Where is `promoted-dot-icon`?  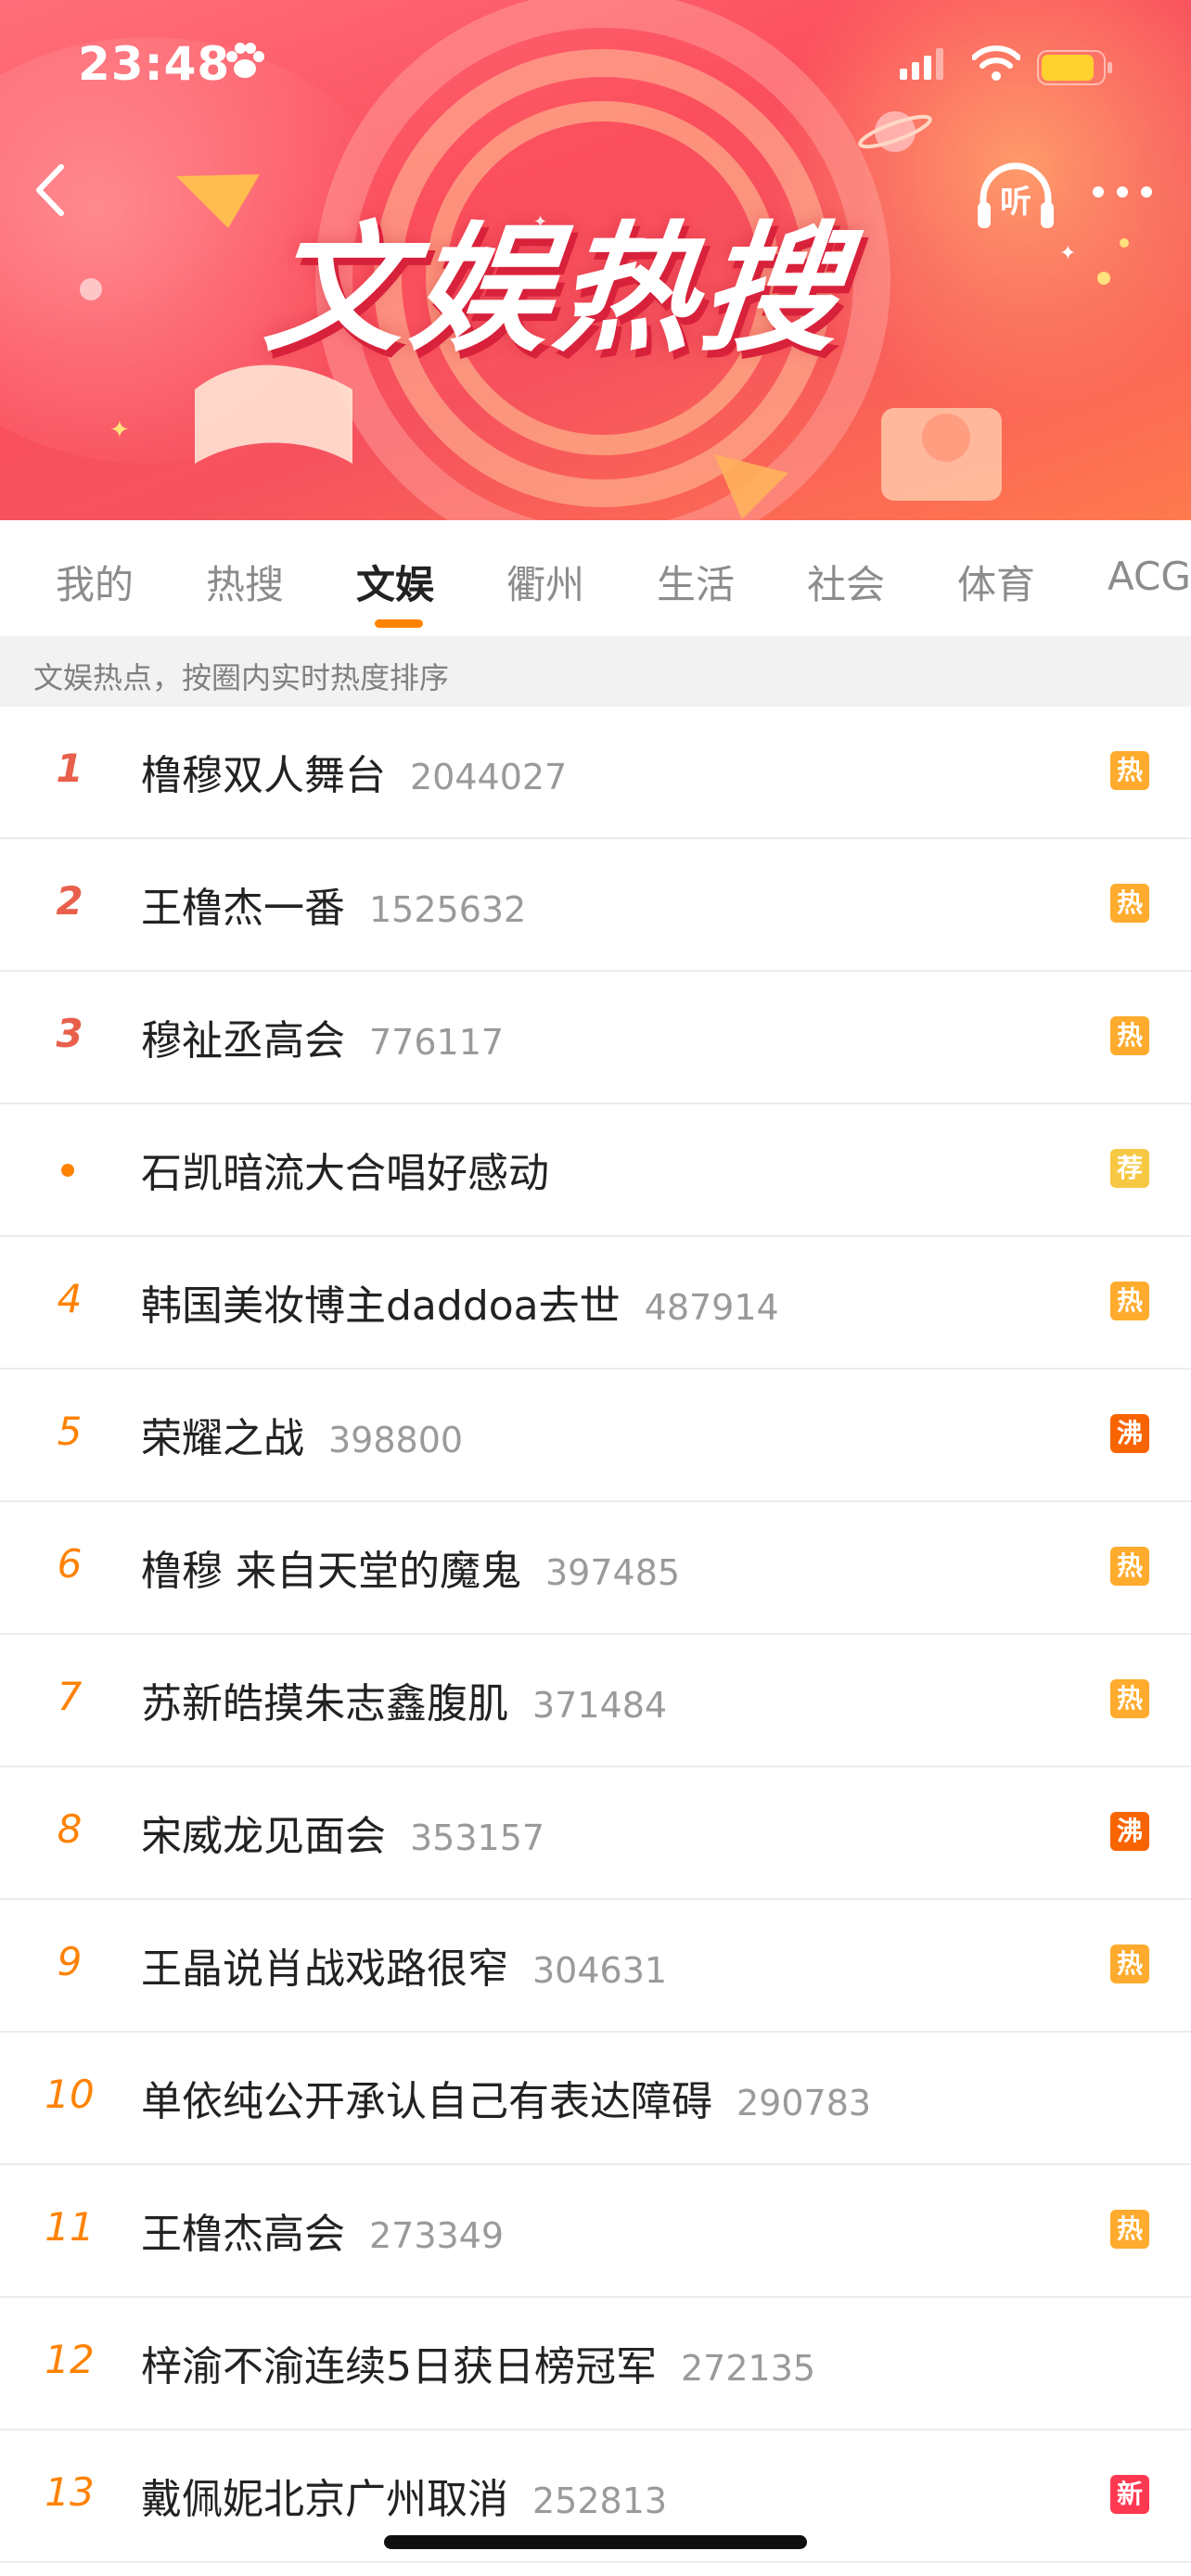
promoted-dot-icon is located at coordinates (67, 1170).